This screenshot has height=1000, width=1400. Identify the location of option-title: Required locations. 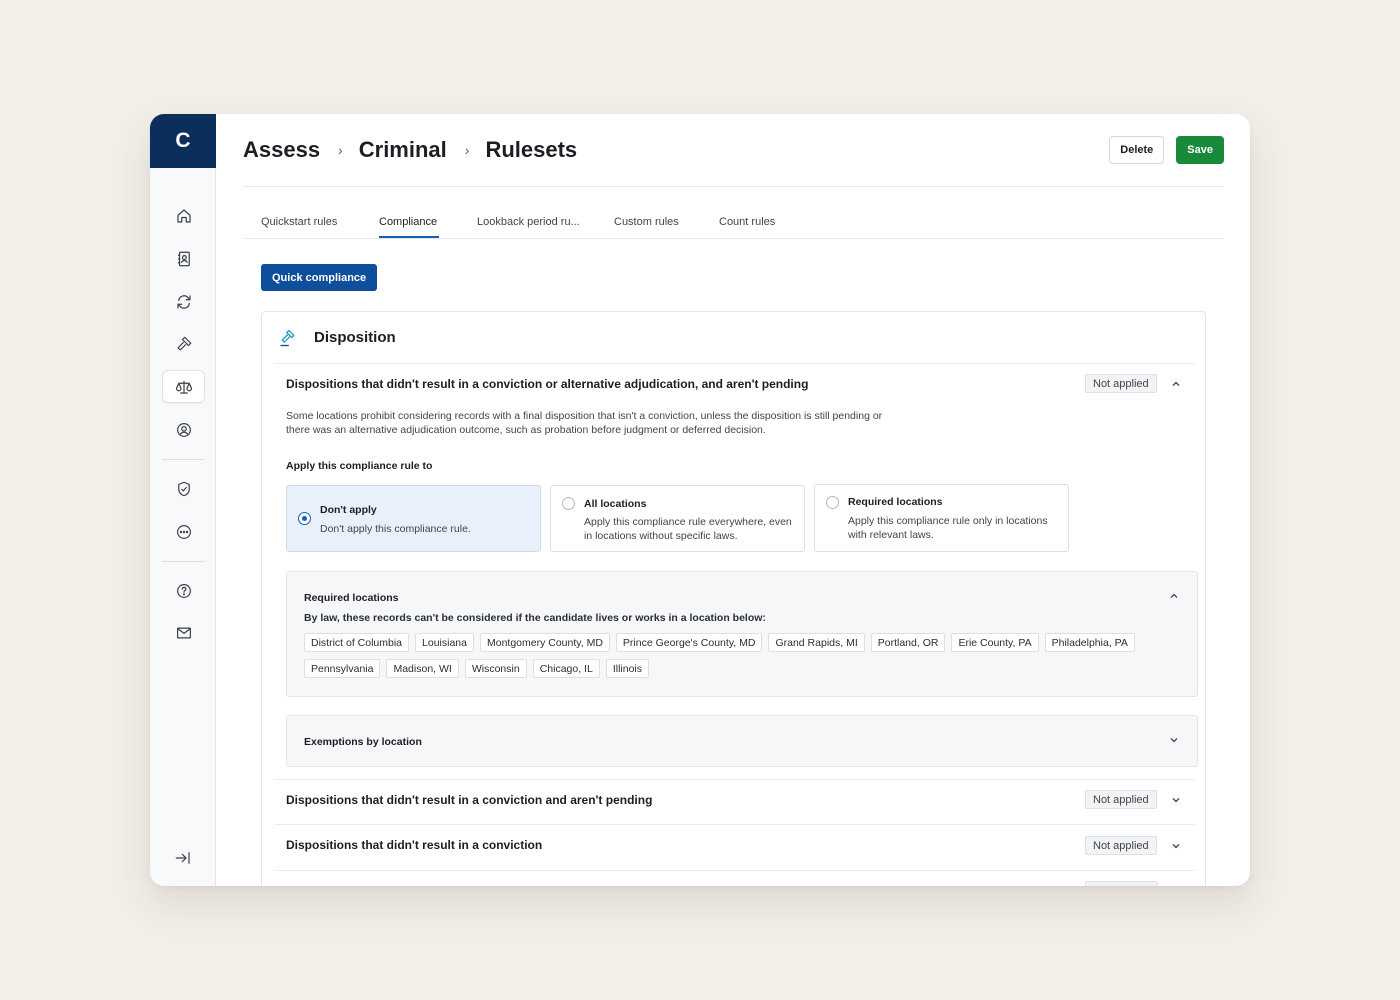
(895, 502).